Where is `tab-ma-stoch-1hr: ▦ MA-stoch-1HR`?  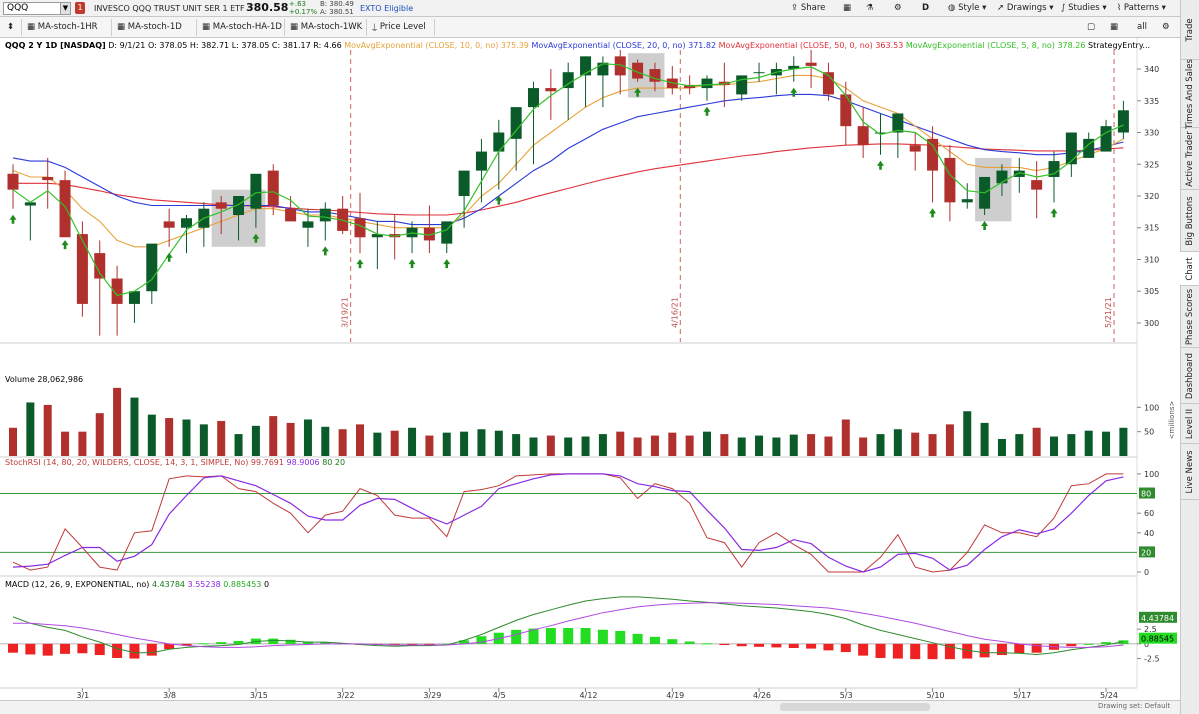 tab-ma-stoch-1hr: ▦ MA-stoch-1HR is located at coordinates (67, 27).